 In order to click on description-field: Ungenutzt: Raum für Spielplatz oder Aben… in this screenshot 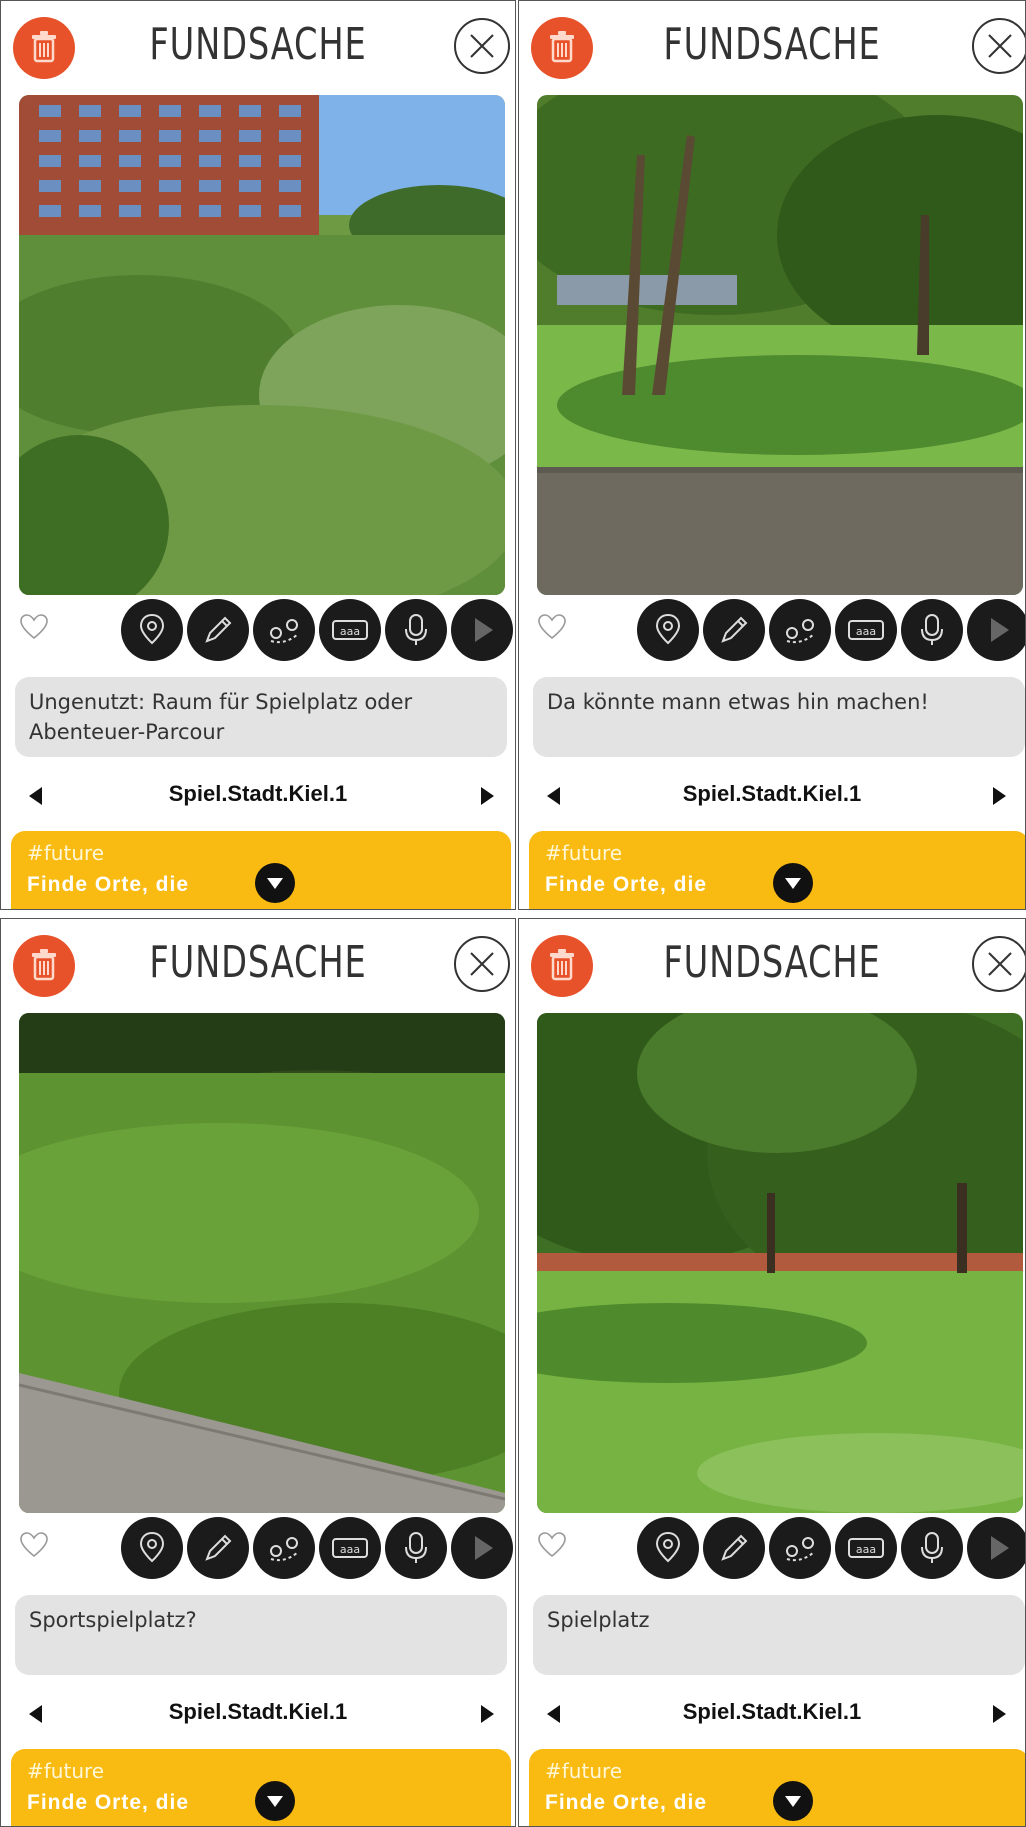, I will do `click(261, 717)`.